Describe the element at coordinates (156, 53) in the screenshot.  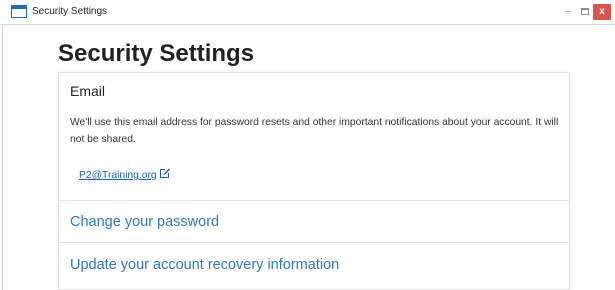
I see `page-title: Security Settings` at that location.